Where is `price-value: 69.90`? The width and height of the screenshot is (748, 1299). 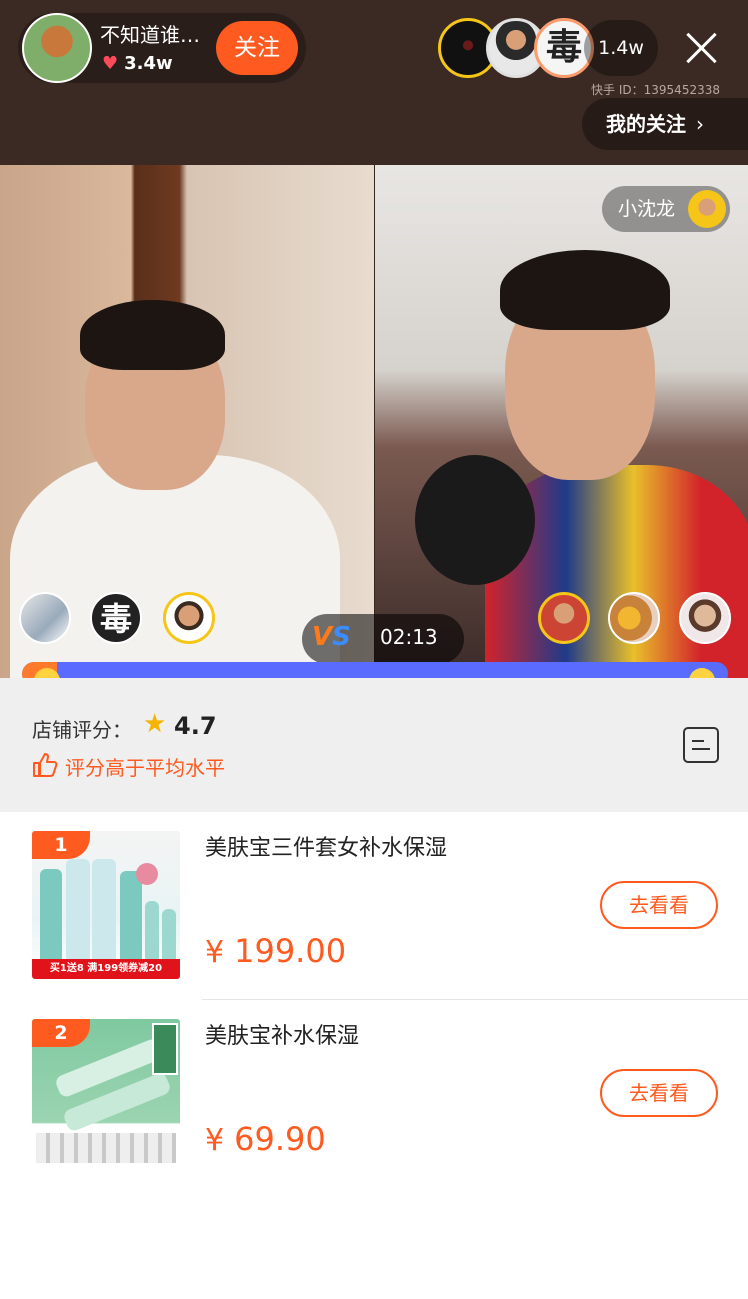
price-value: 69.90 is located at coordinates (280, 1139).